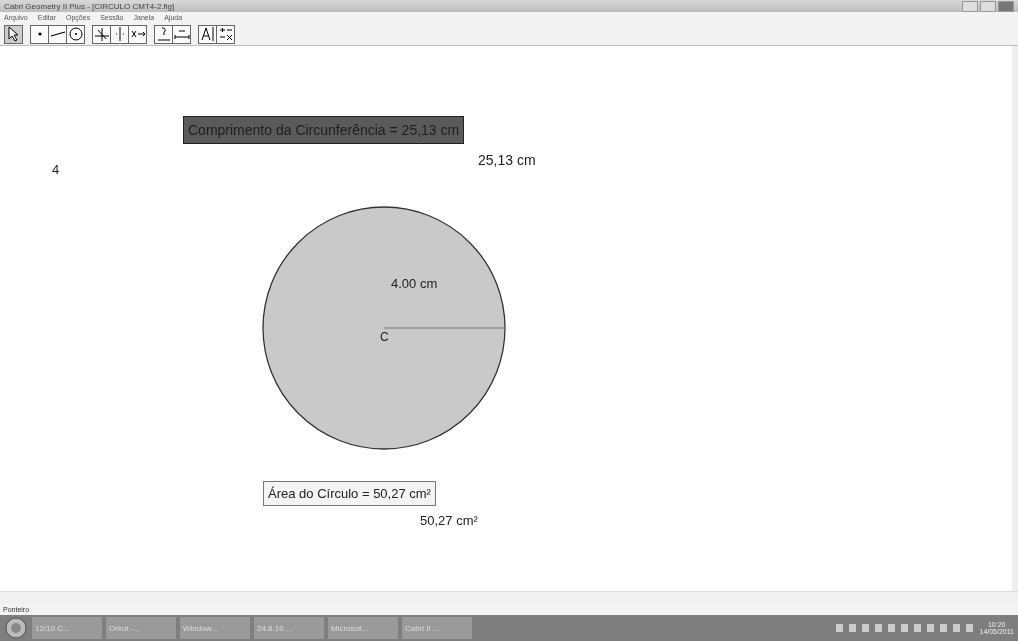  I want to click on circumference-label: Comprimento da Circunferência = 25,13 cm, so click(324, 130).